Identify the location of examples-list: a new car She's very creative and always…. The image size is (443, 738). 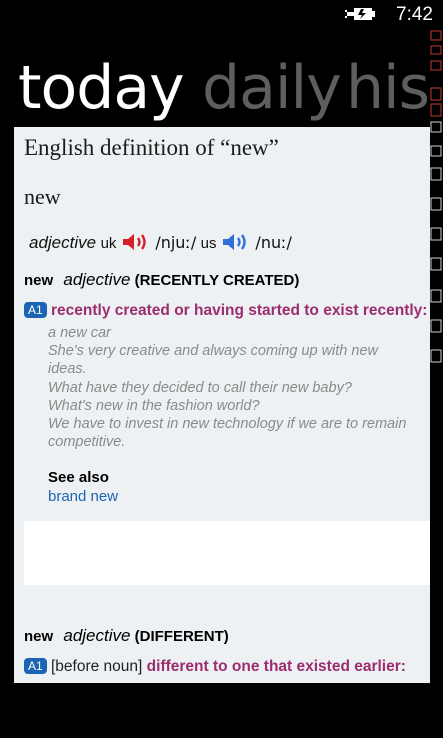
(239, 387).